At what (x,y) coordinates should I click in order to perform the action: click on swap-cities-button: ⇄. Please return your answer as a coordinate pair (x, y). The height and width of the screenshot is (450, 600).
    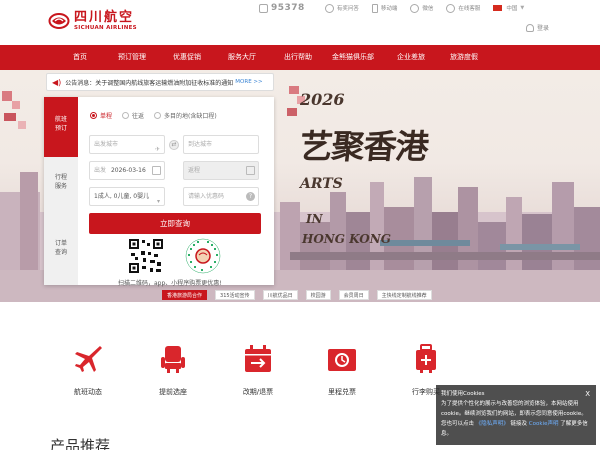
    Looking at the image, I should click on (174, 145).